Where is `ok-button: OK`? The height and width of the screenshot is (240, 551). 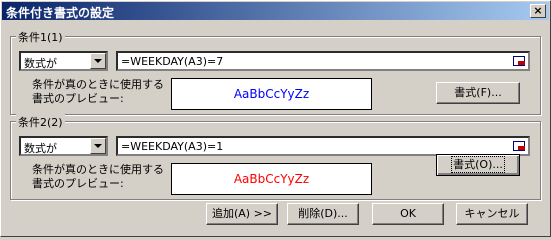
ok-button: OK is located at coordinates (408, 214).